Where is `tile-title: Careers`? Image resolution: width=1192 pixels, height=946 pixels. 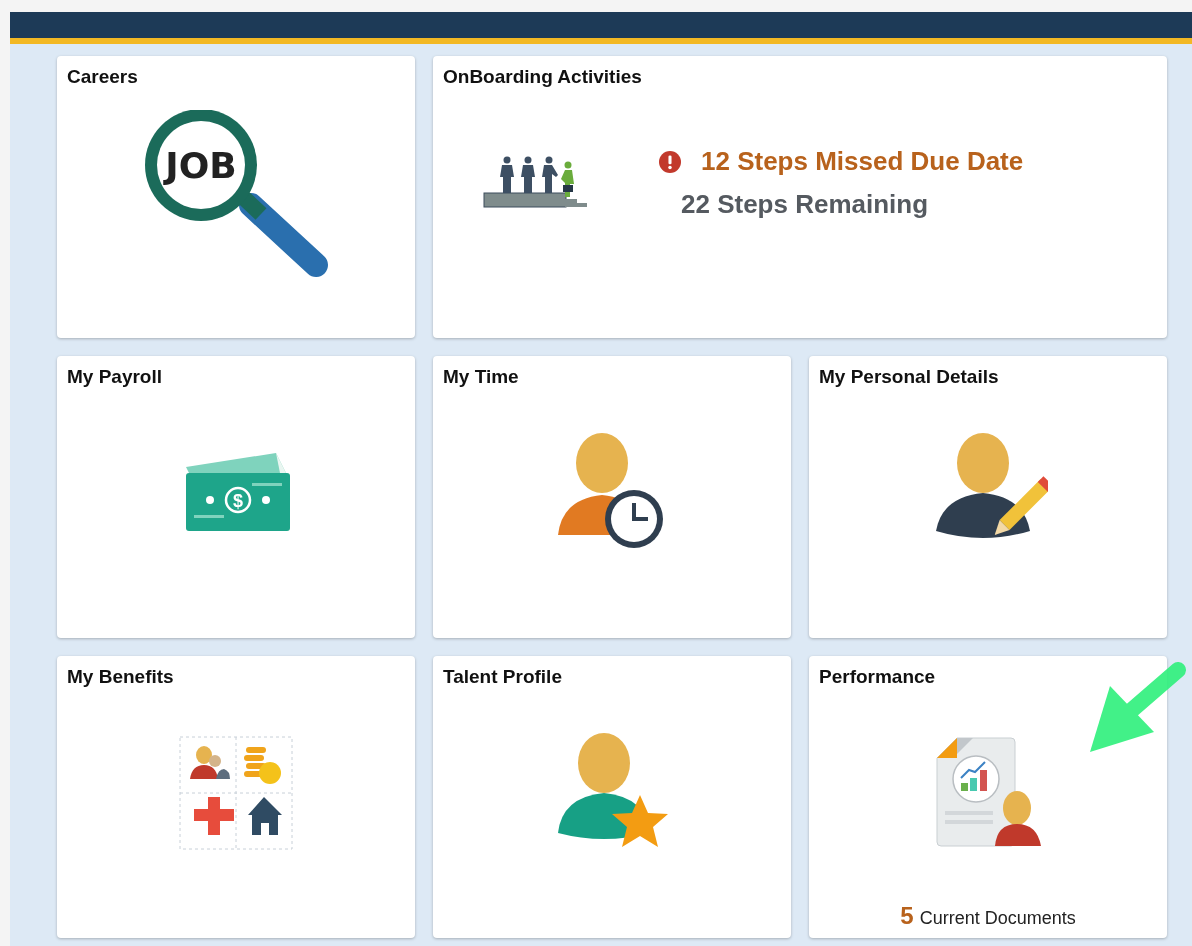
tile-title: Careers is located at coordinates (102, 77).